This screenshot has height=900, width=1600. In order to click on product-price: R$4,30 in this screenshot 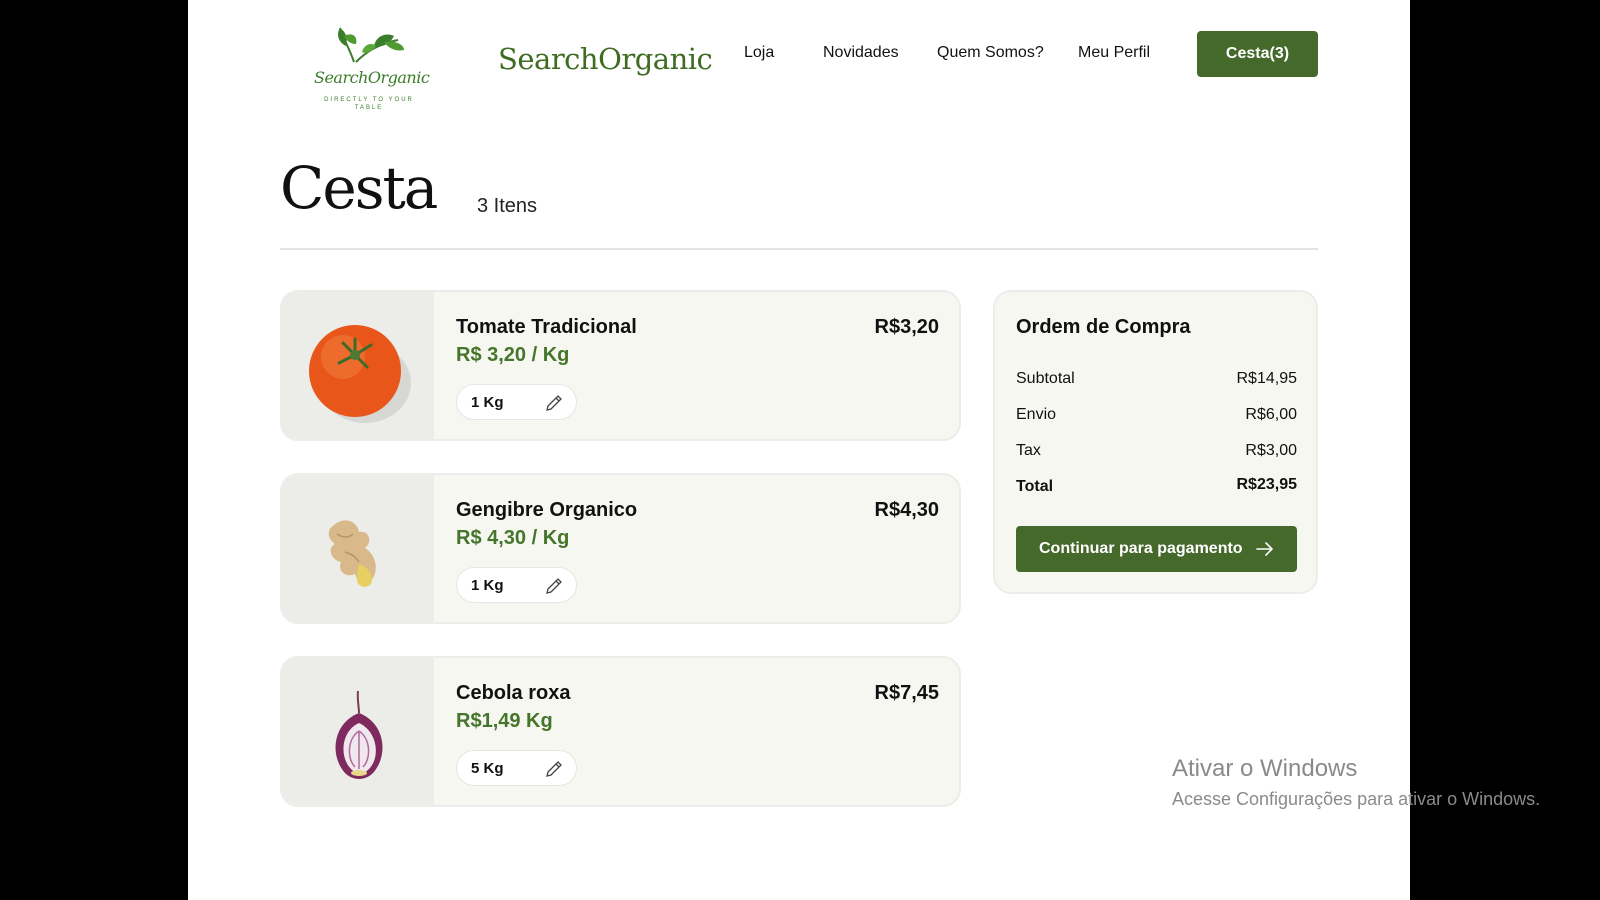, I will do `click(907, 510)`.